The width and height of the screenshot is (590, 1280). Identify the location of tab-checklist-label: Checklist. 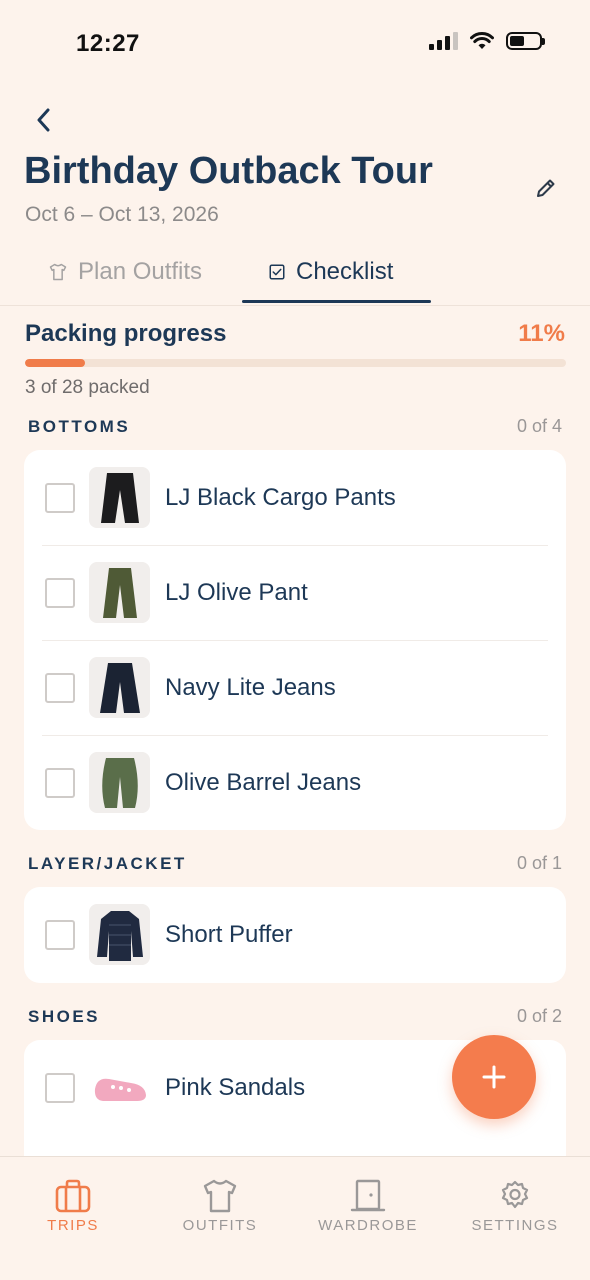
(345, 271).